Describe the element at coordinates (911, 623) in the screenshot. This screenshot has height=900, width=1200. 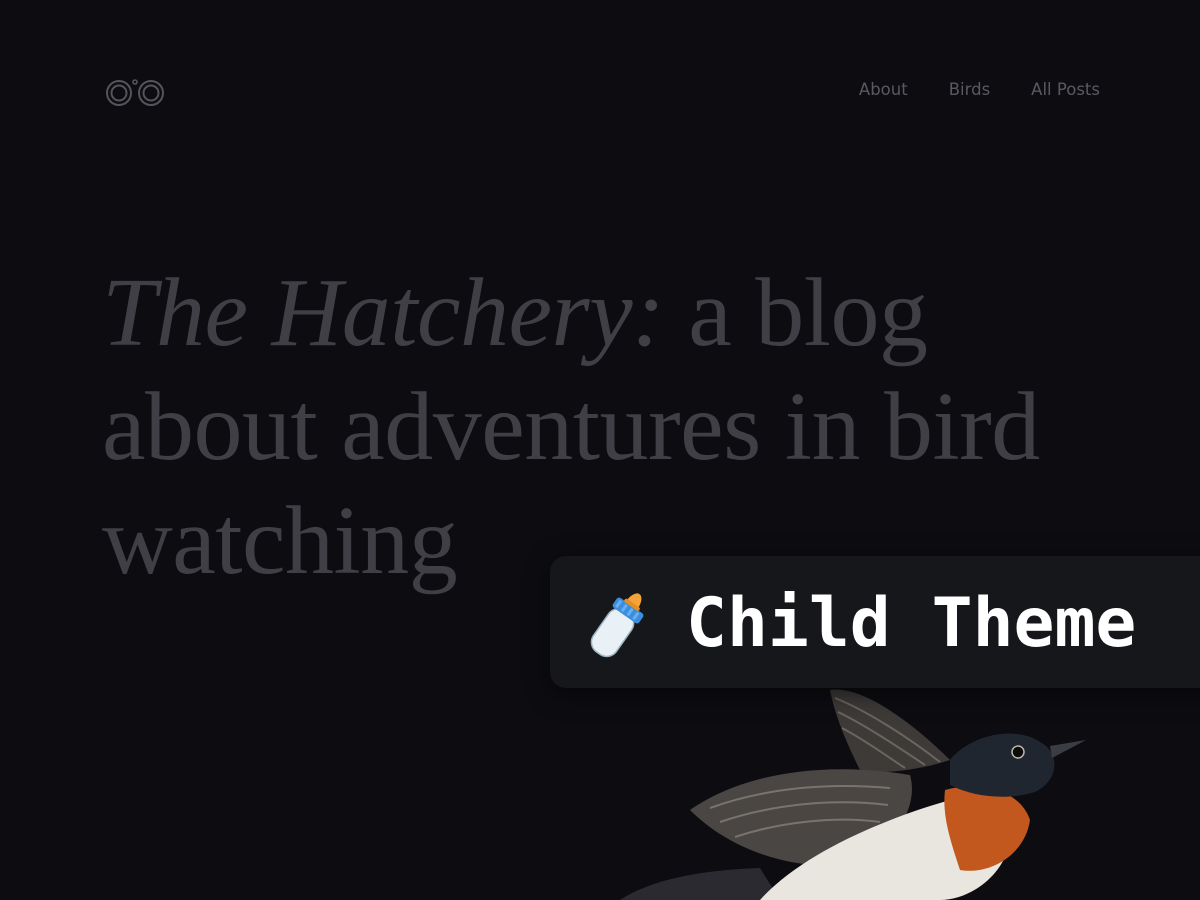
I see `badge-label: Child Theme` at that location.